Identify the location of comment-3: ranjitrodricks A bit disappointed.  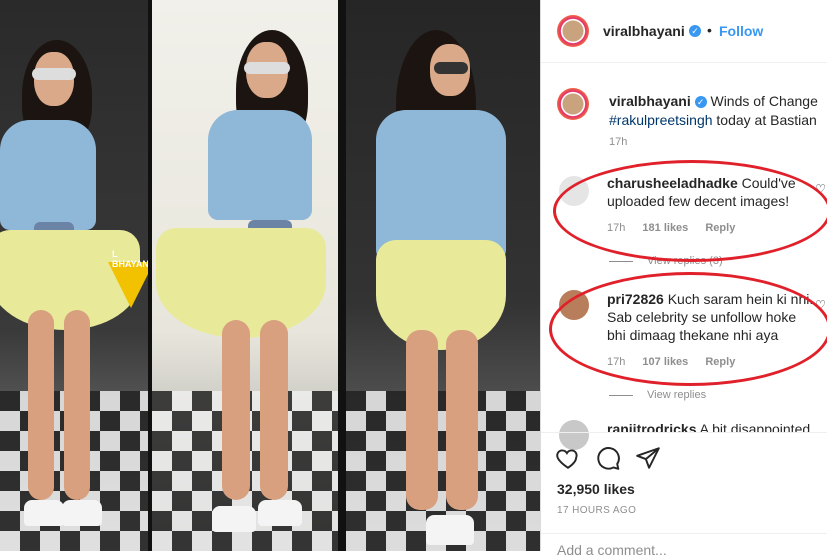
(712, 426).